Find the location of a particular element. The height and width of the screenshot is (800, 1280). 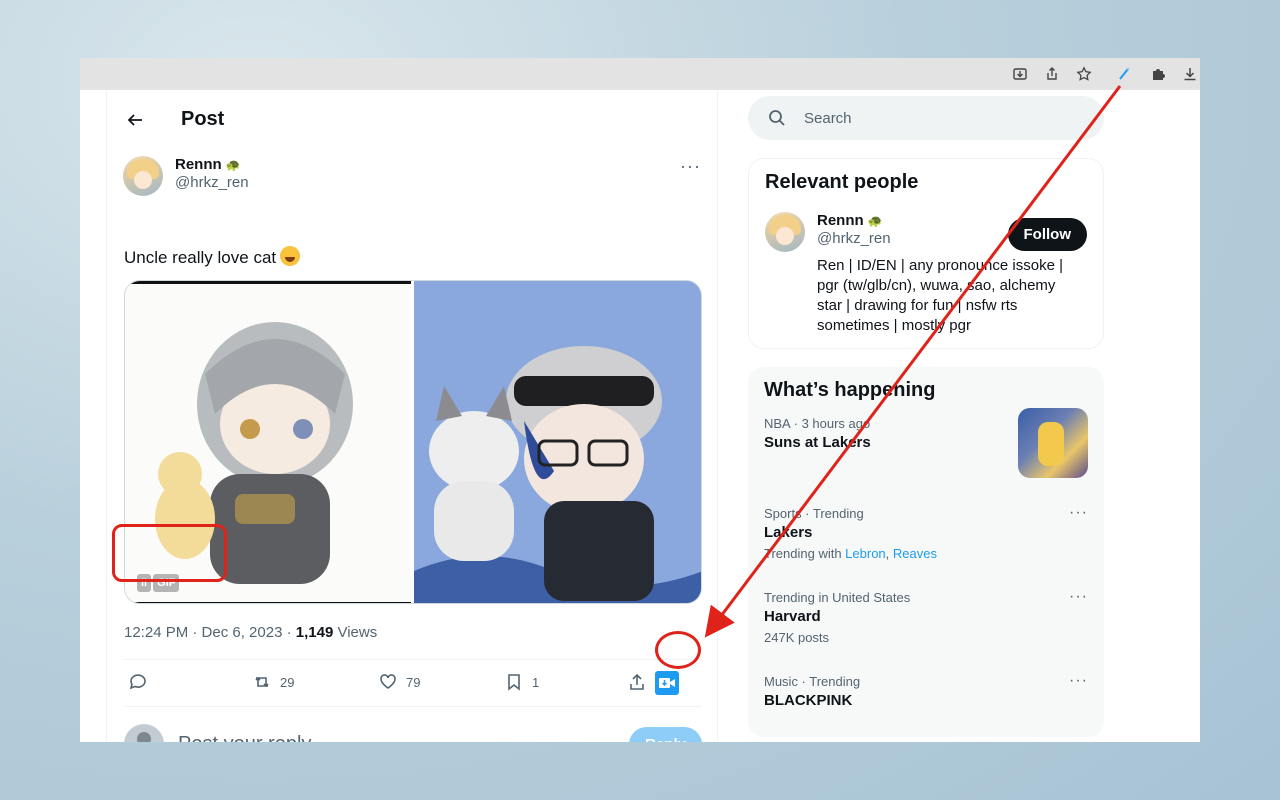

image-media is located at coordinates (557, 442).